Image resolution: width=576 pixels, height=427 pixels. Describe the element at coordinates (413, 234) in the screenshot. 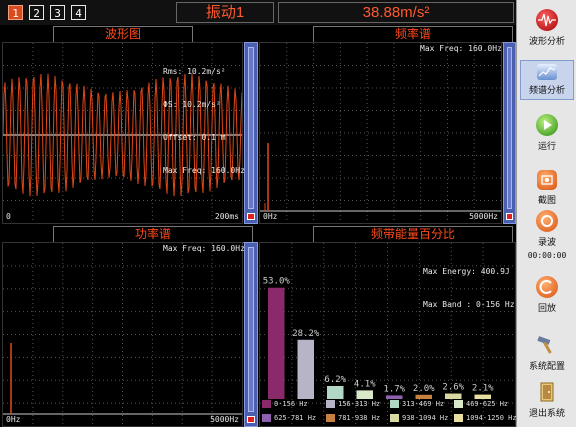

I see `band-energy-title: 频带能量百分比` at that location.